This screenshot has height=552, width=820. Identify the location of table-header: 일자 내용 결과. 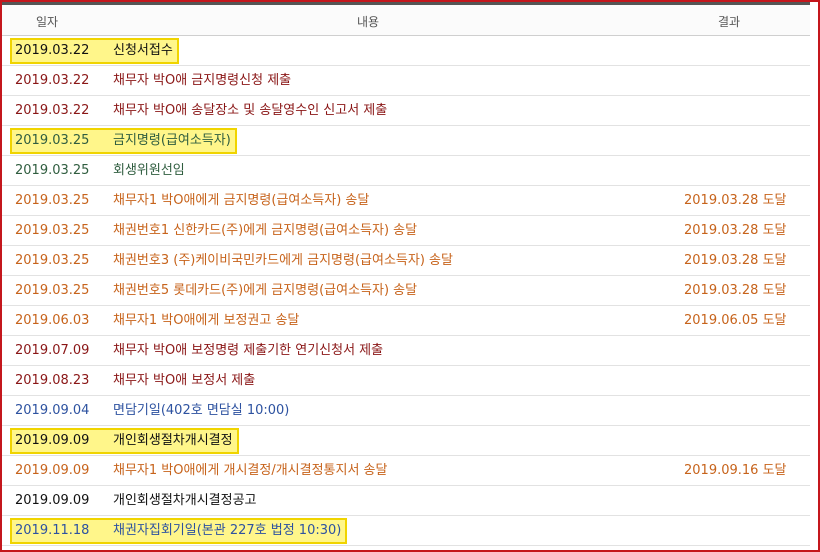
(406, 19).